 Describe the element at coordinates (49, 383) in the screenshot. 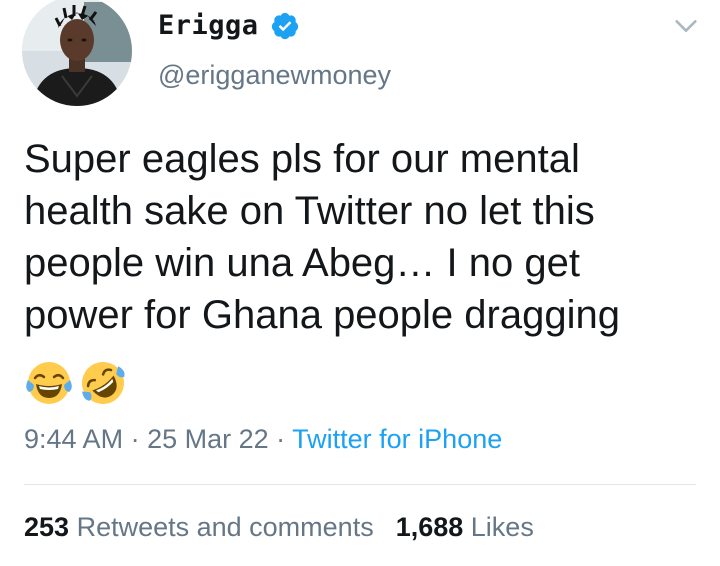

I see `face-with-tears-of-joy-icon` at that location.